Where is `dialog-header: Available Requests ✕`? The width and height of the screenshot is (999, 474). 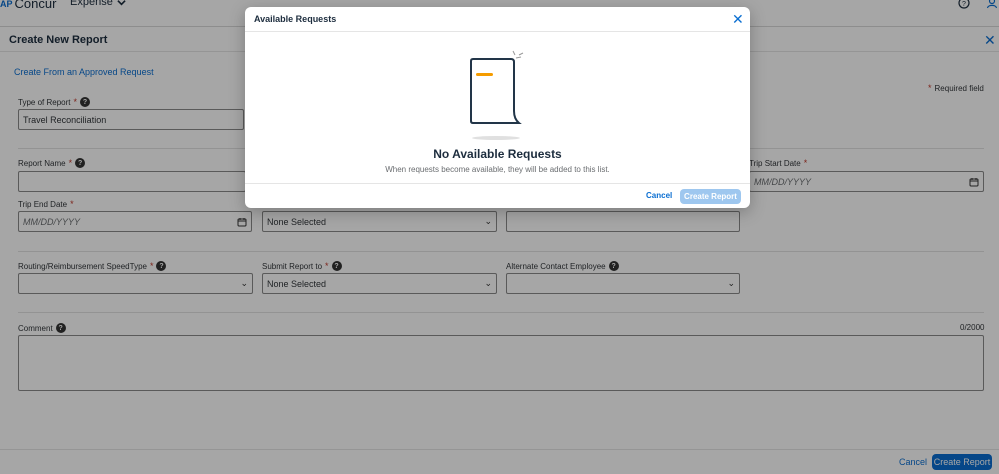 dialog-header: Available Requests ✕ is located at coordinates (497, 19).